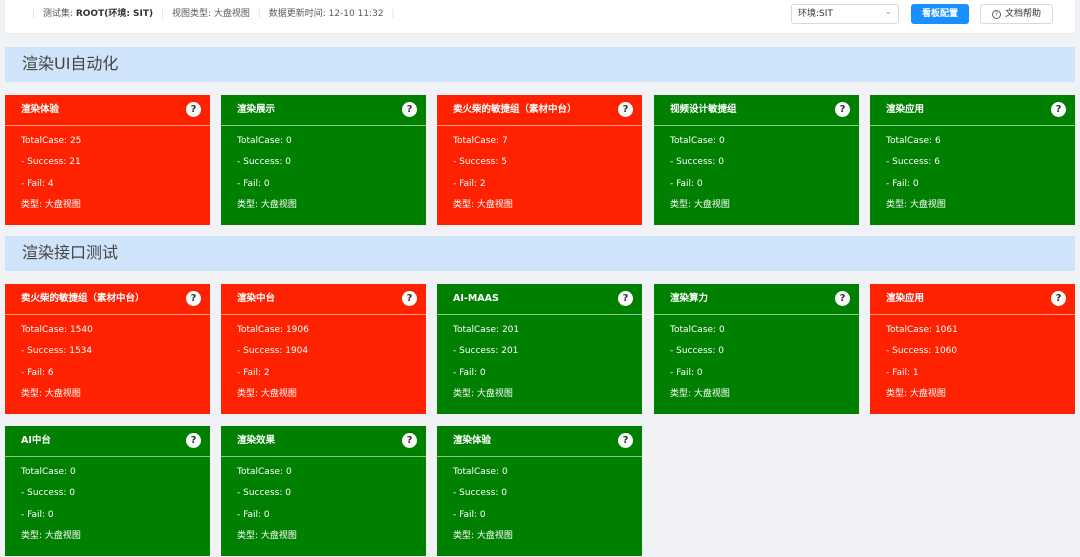 This screenshot has height=557, width=1080. Describe the element at coordinates (940, 14) in the screenshot. I see `board-config-button: 看板配置` at that location.